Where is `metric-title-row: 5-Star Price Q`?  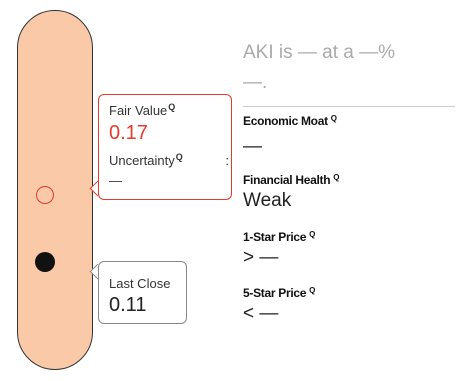
metric-title-row: 5-Star Price Q is located at coordinates (279, 293).